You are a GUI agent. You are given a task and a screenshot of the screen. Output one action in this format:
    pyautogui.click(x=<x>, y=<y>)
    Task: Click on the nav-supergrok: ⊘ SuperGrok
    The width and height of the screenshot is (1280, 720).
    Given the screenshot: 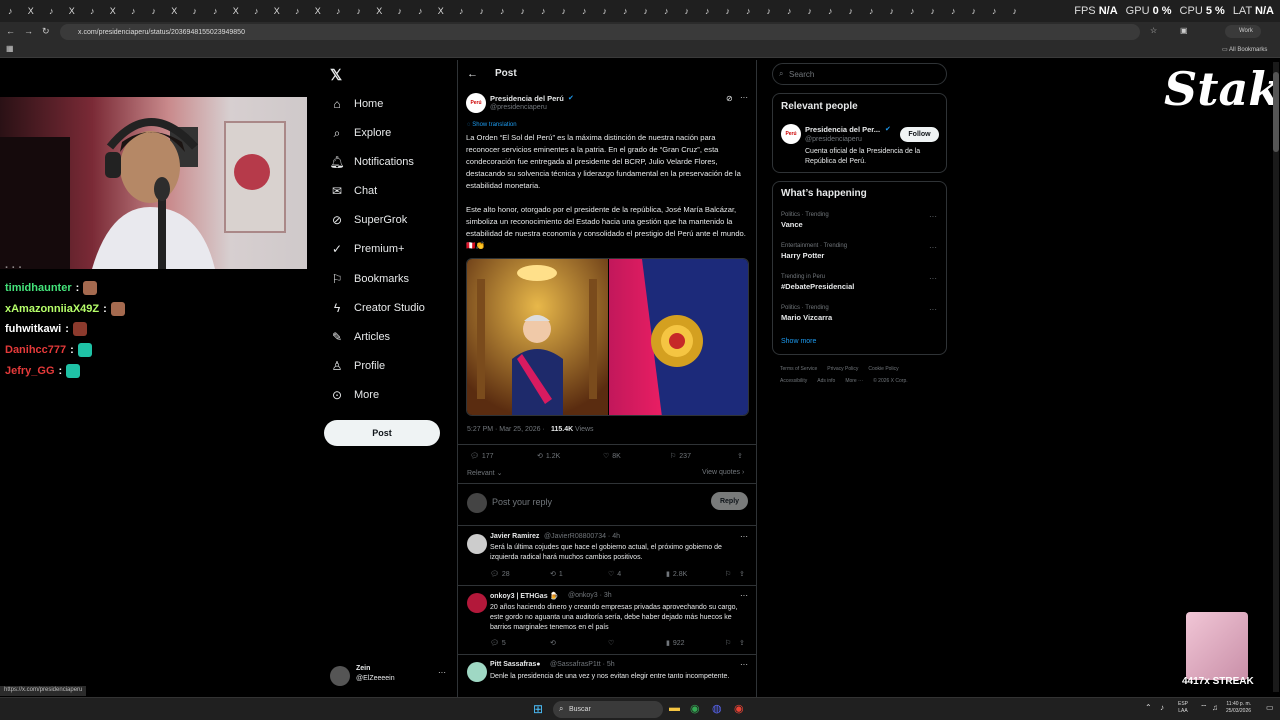 What is the action you would take?
    pyautogui.click(x=368, y=220)
    